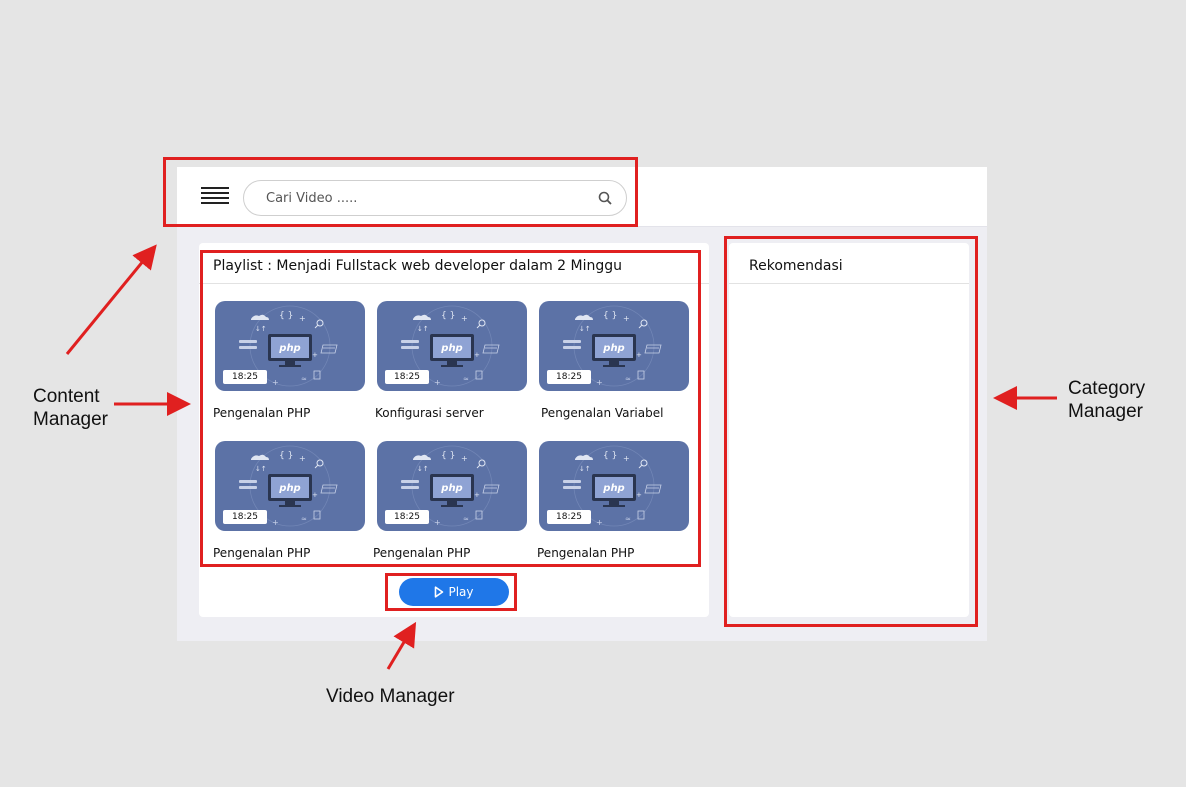  What do you see at coordinates (70, 408) in the screenshot?
I see `label-content-manager: Content Manager` at bounding box center [70, 408].